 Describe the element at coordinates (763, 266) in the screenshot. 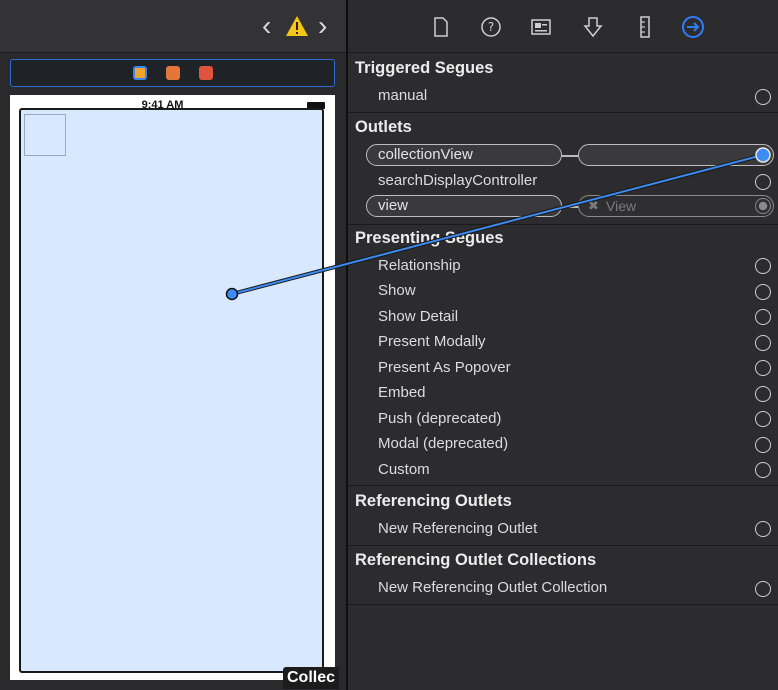

I see `connection-circle-relationship` at that location.